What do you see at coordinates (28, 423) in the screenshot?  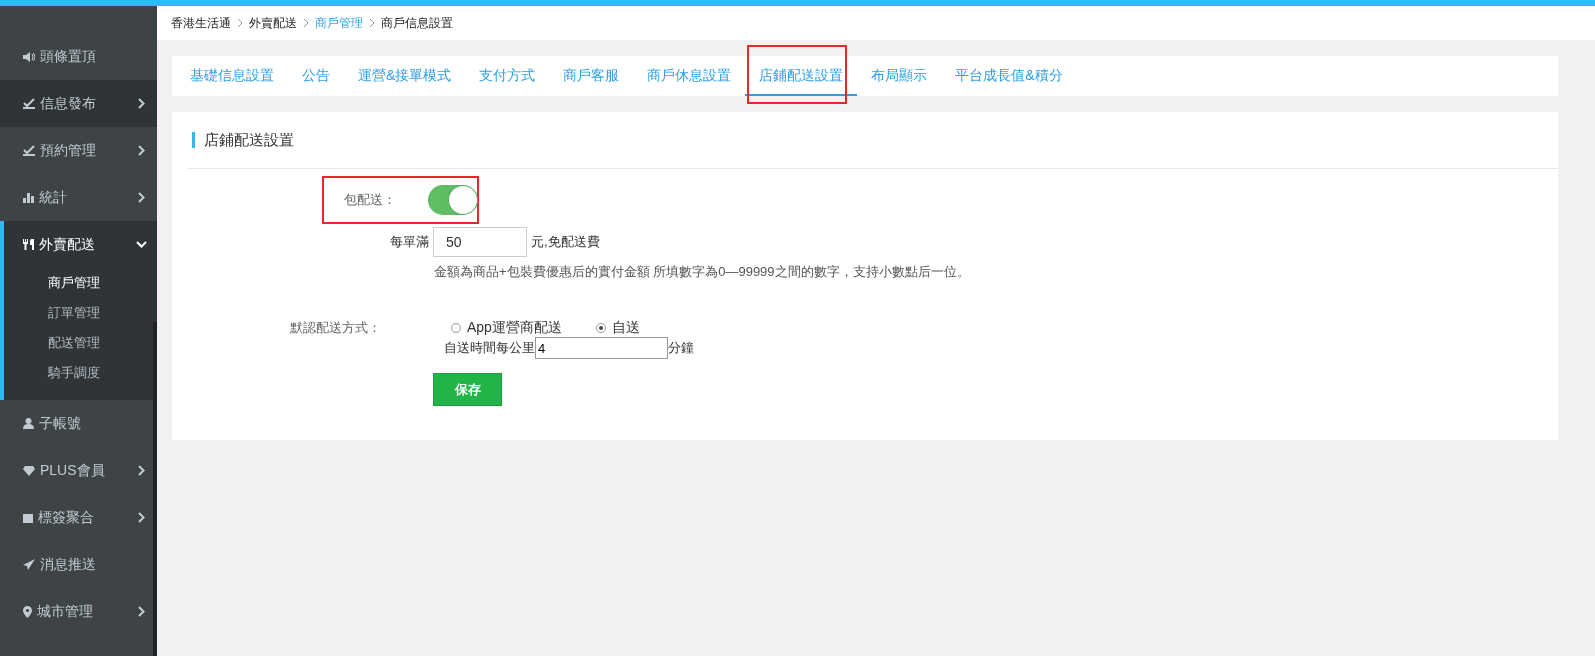 I see `user-icon` at bounding box center [28, 423].